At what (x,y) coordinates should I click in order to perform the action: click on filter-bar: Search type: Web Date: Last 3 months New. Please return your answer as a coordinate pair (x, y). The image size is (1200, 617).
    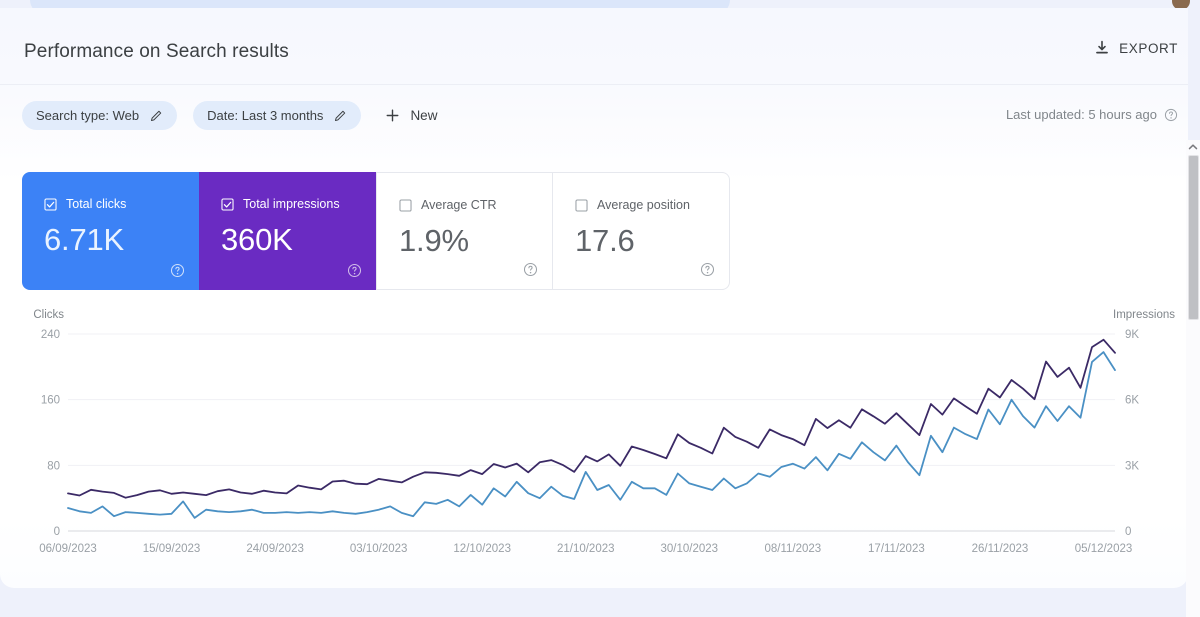
    Looking at the image, I should click on (233, 115).